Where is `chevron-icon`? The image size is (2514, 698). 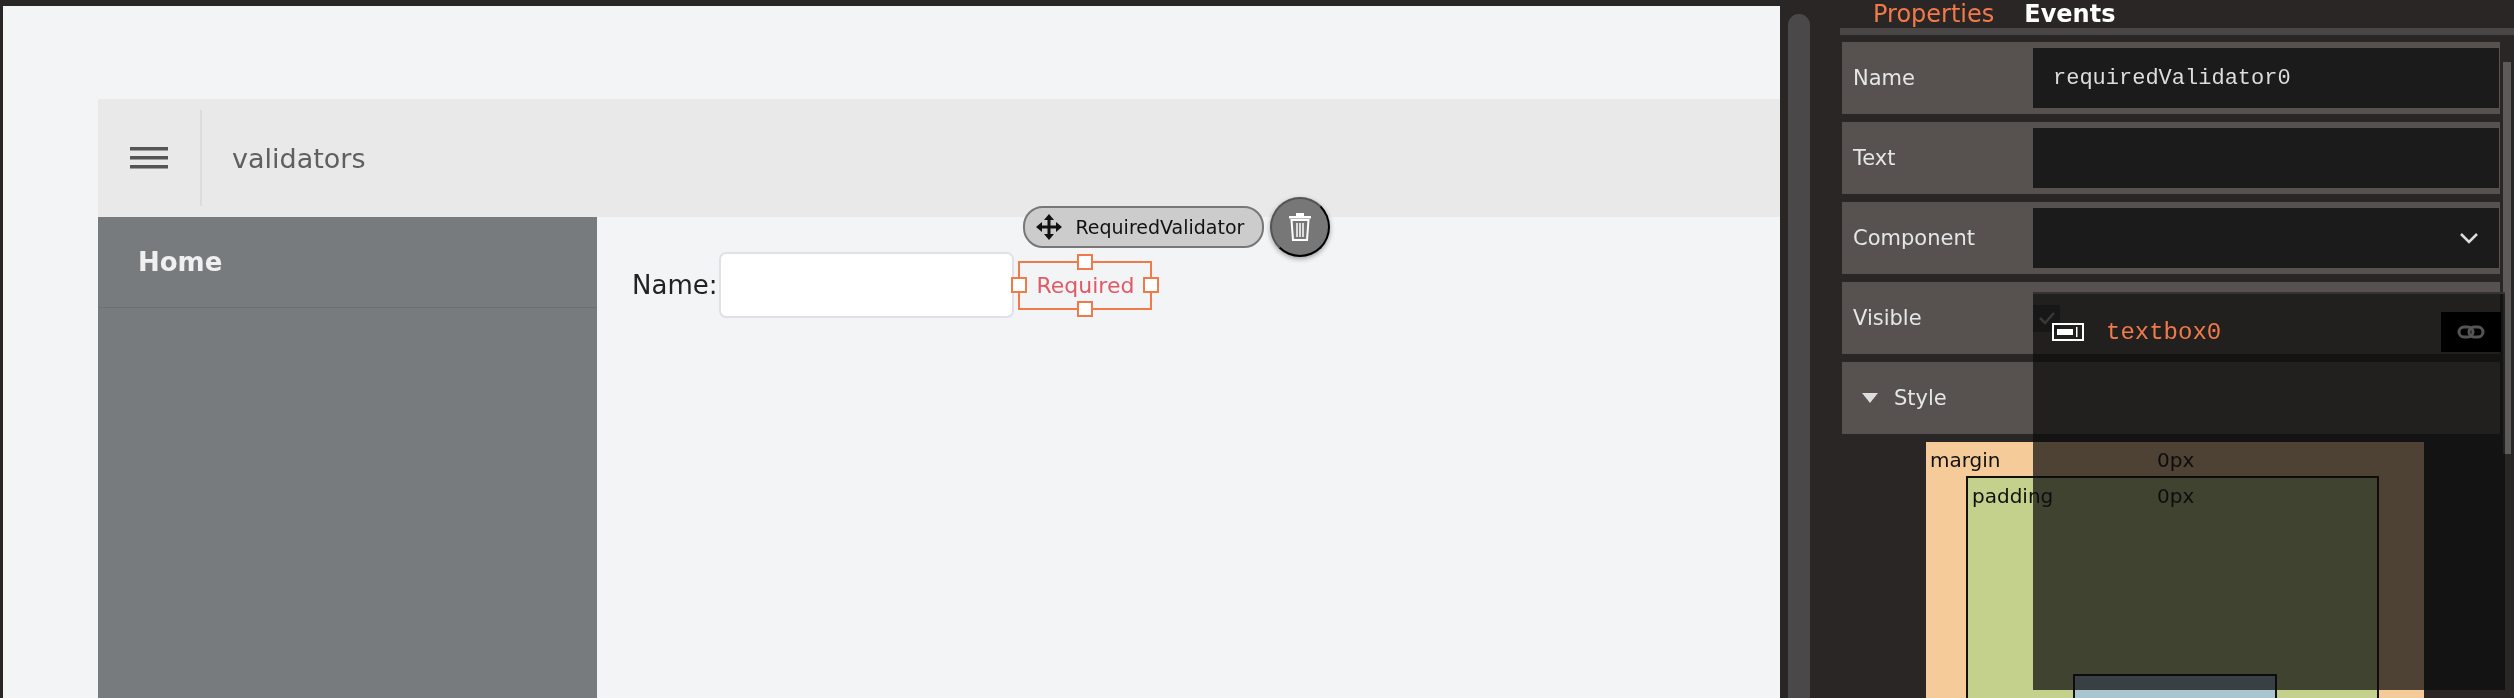
chevron-icon is located at coordinates (2469, 238).